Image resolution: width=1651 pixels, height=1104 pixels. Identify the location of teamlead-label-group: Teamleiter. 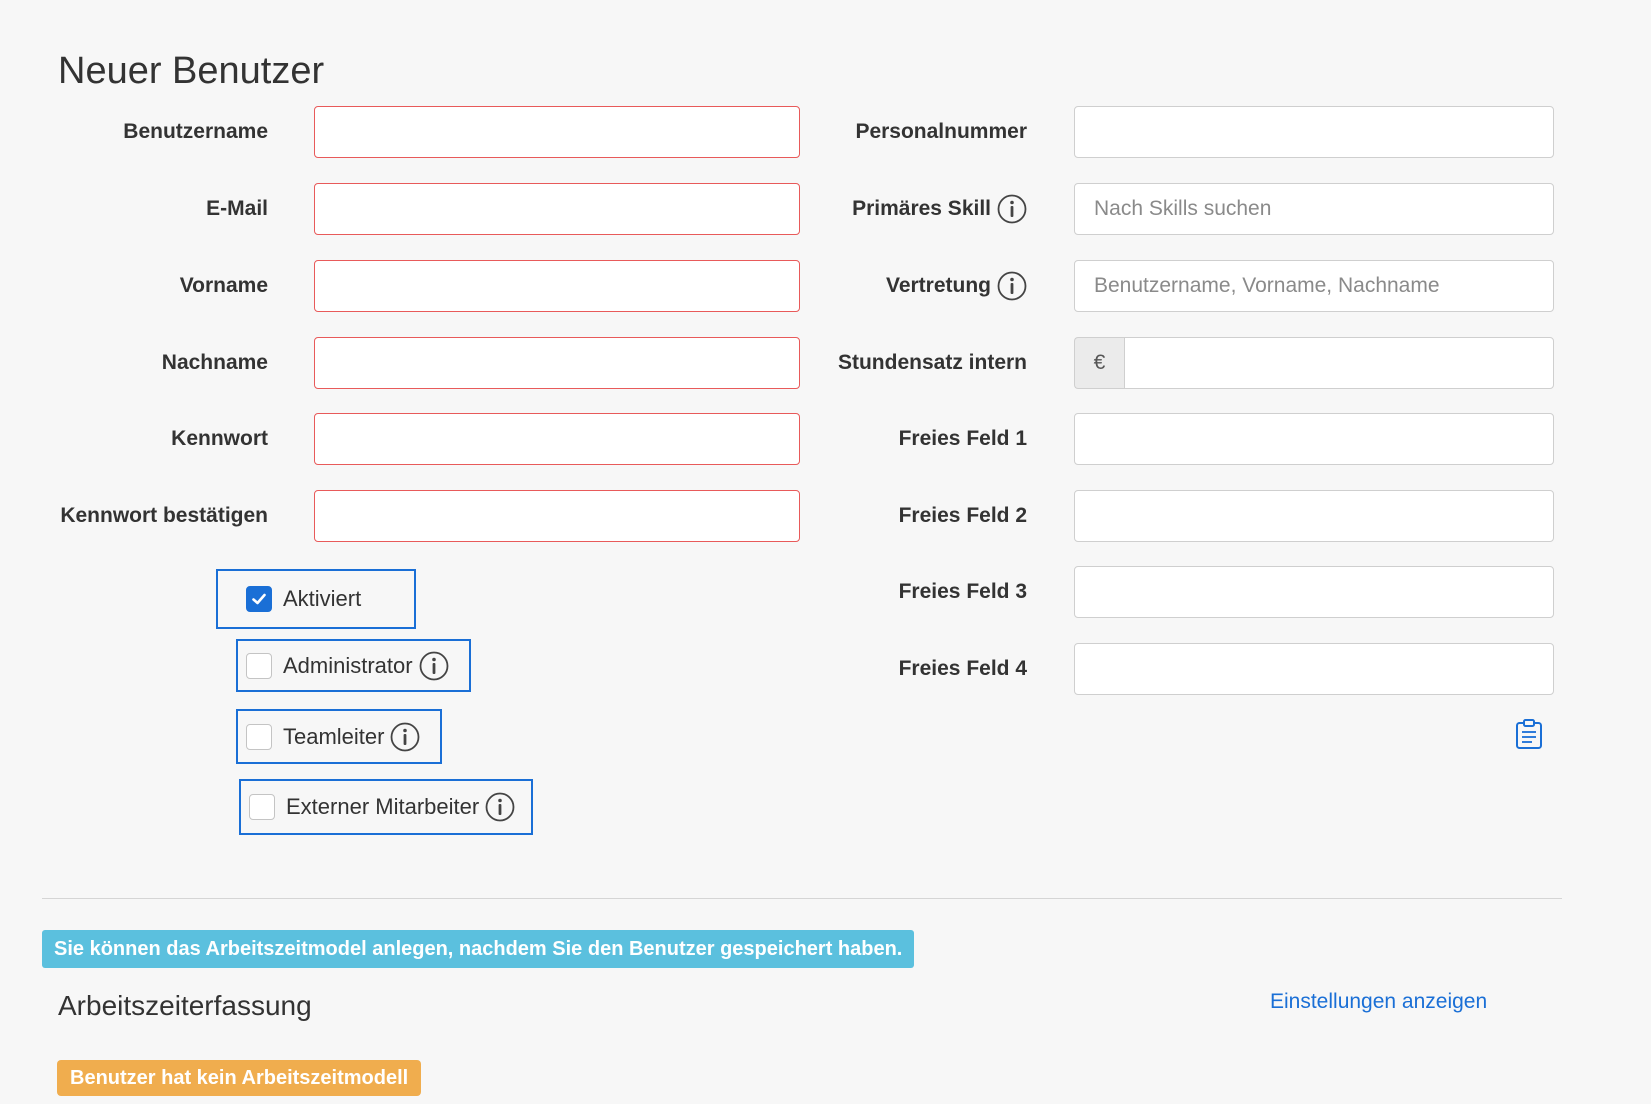
(351, 737).